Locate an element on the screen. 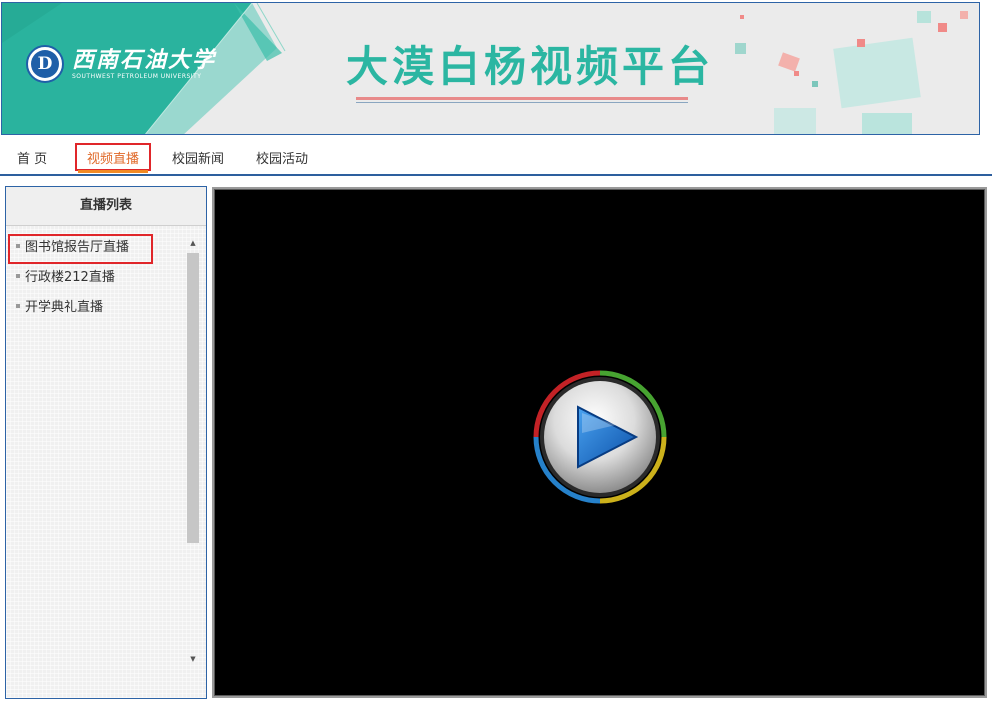 The width and height of the screenshot is (992, 704). university-name-cn: 西南石油大学 is located at coordinates (144, 60).